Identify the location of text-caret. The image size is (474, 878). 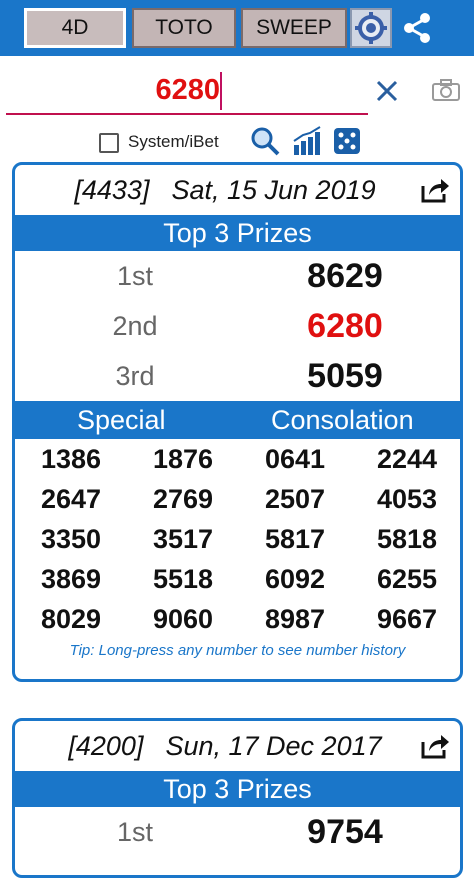
(221, 91).